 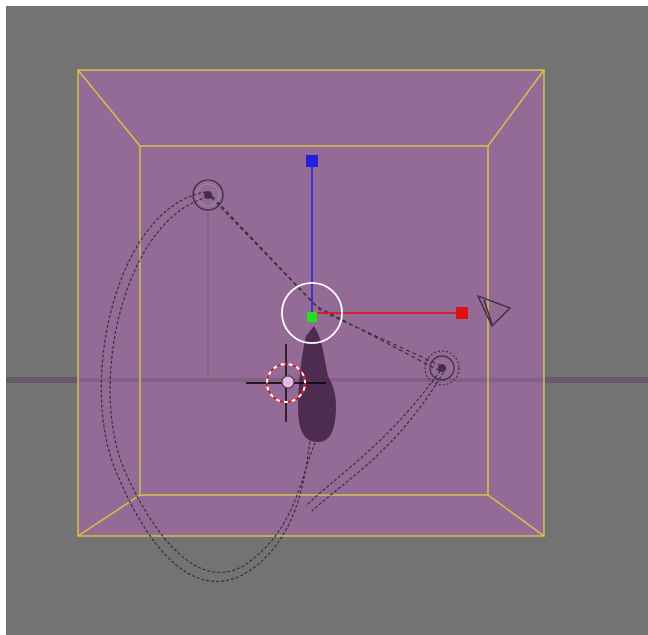 What do you see at coordinates (312, 317) in the screenshot?
I see `gizmo-center-handle` at bounding box center [312, 317].